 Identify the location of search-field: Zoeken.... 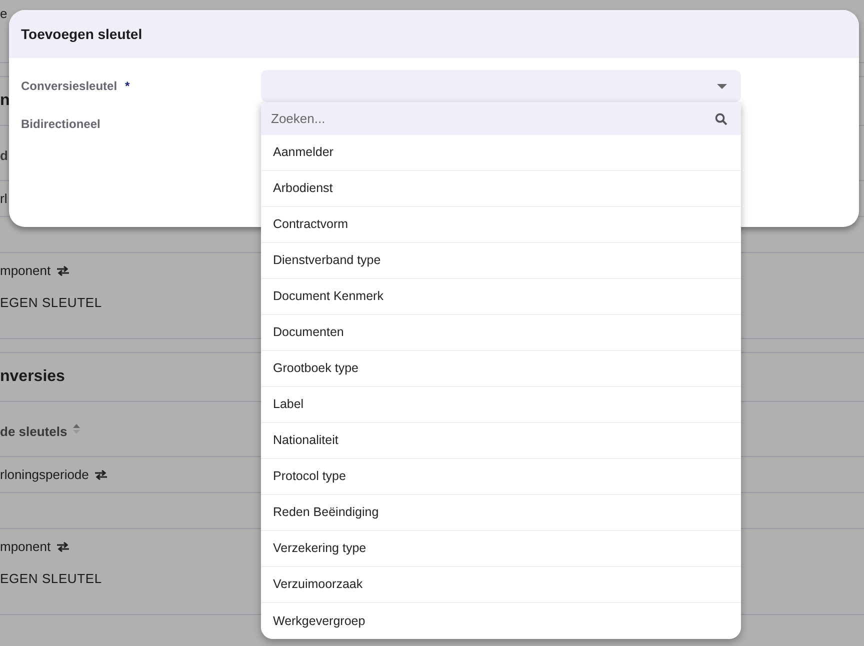
(501, 118).